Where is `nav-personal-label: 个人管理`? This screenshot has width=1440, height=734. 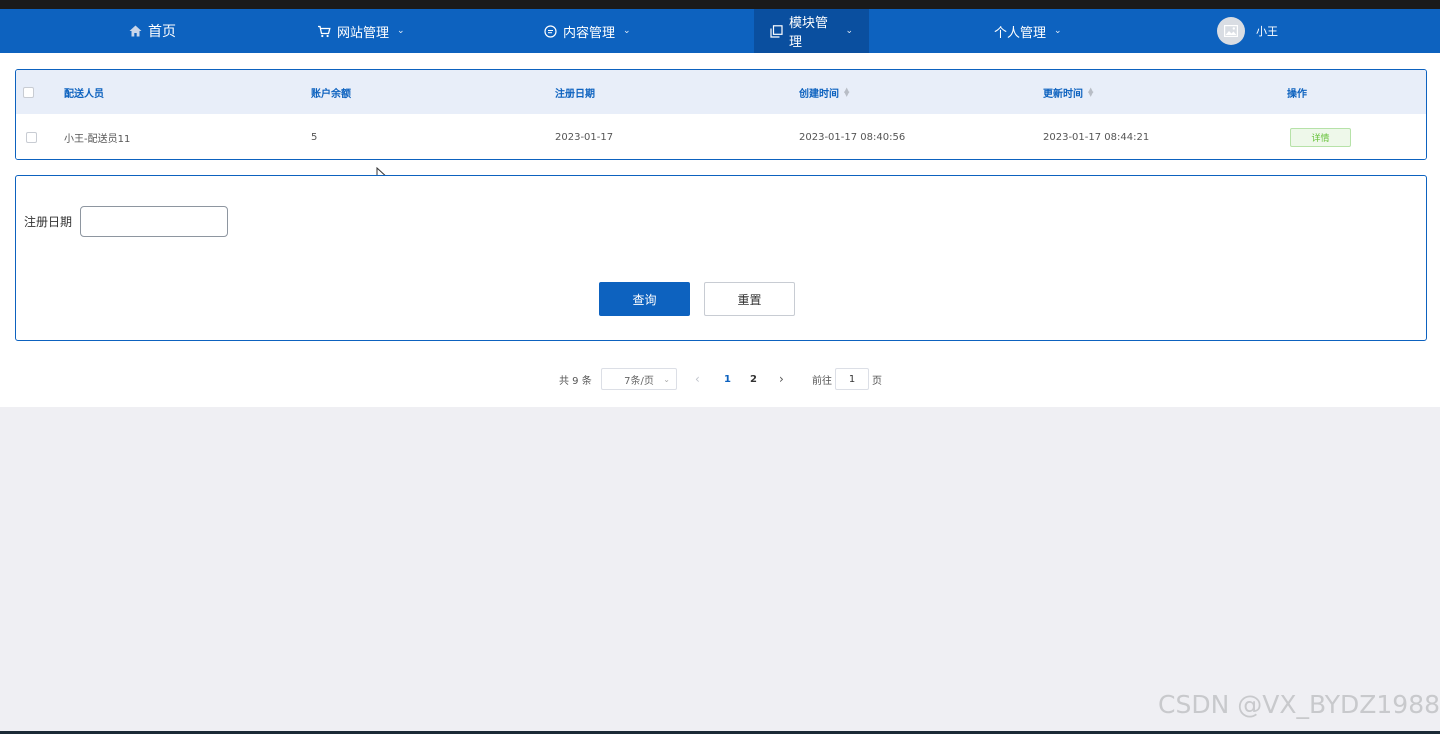 nav-personal-label: 个人管理 is located at coordinates (1020, 33).